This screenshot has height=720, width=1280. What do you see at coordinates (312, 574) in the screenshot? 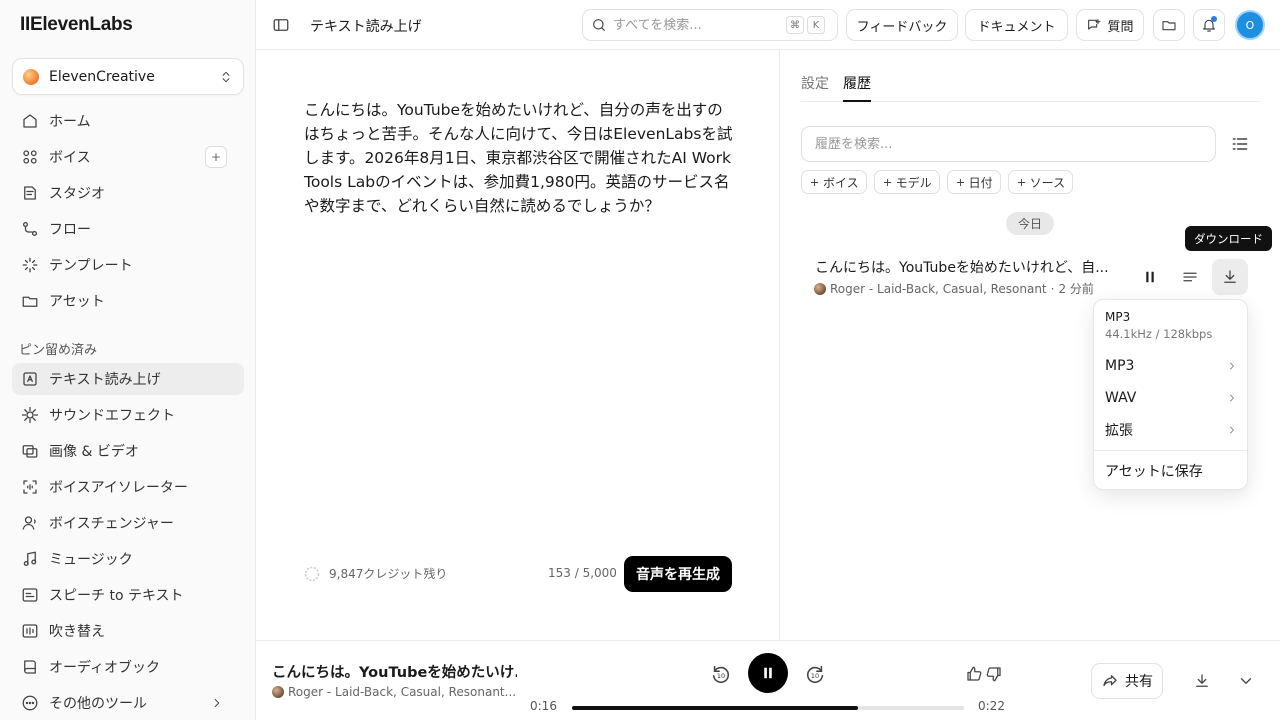
I see `credits-ring-icon` at bounding box center [312, 574].